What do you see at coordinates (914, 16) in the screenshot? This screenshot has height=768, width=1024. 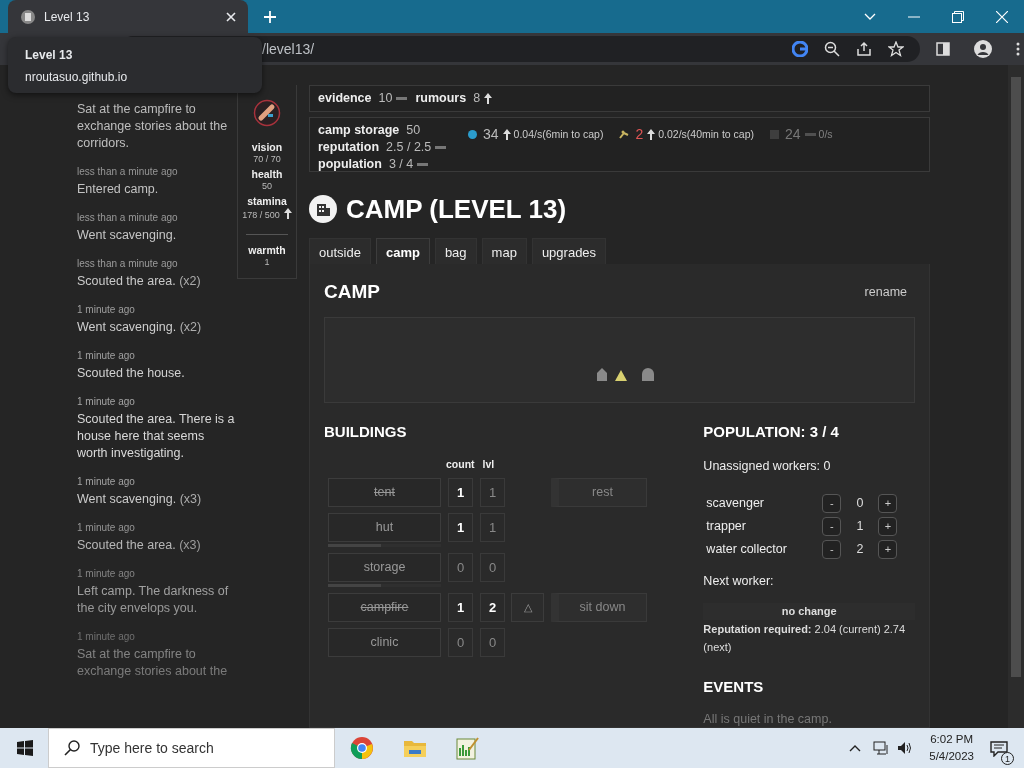 I see `minimize-icon` at bounding box center [914, 16].